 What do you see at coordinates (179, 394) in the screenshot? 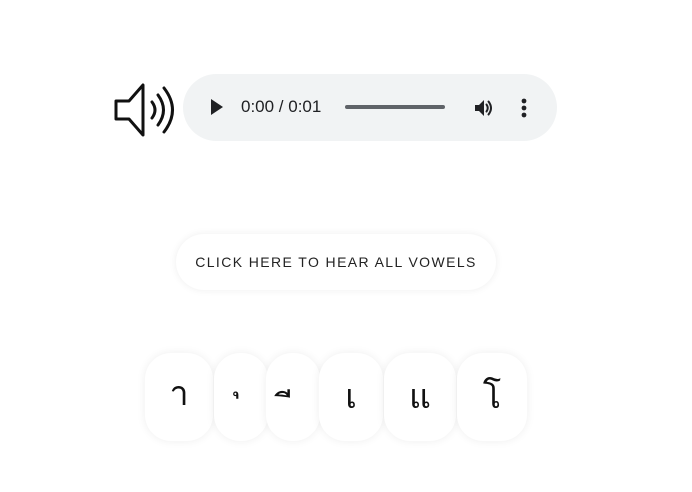
I see `vowel-label: า` at bounding box center [179, 394].